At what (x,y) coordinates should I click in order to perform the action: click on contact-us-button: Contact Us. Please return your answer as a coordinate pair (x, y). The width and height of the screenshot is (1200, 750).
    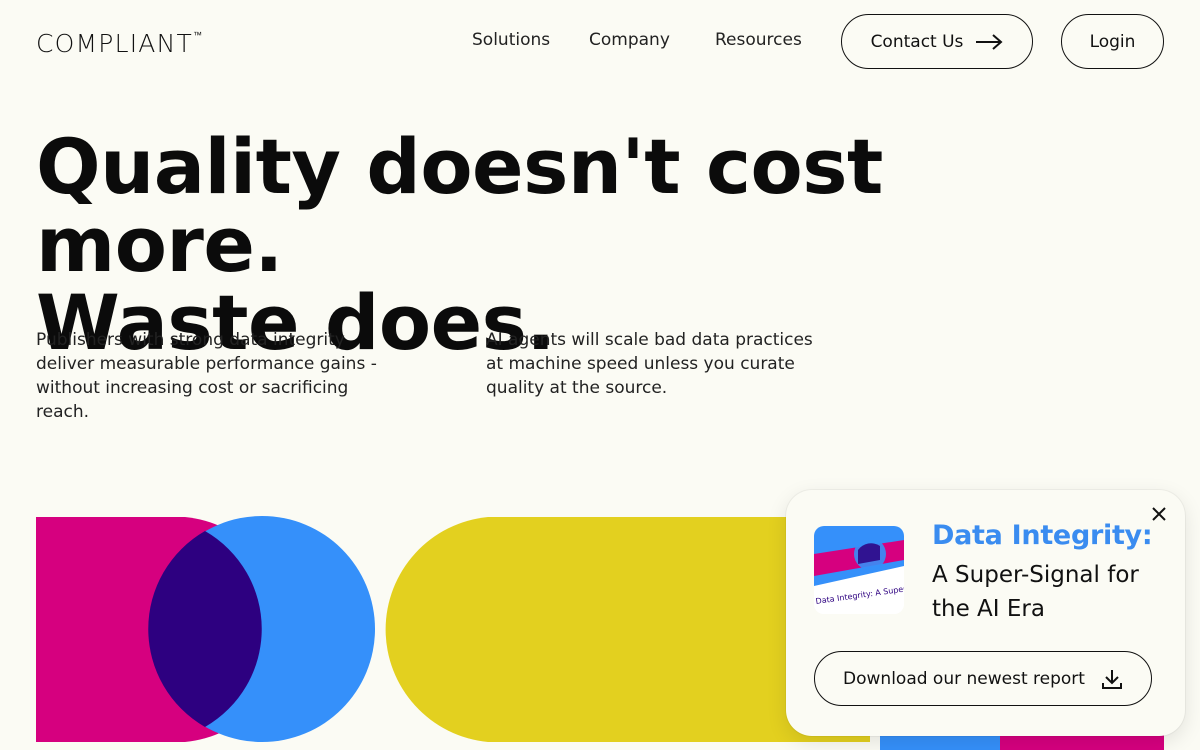
    Looking at the image, I should click on (937, 41).